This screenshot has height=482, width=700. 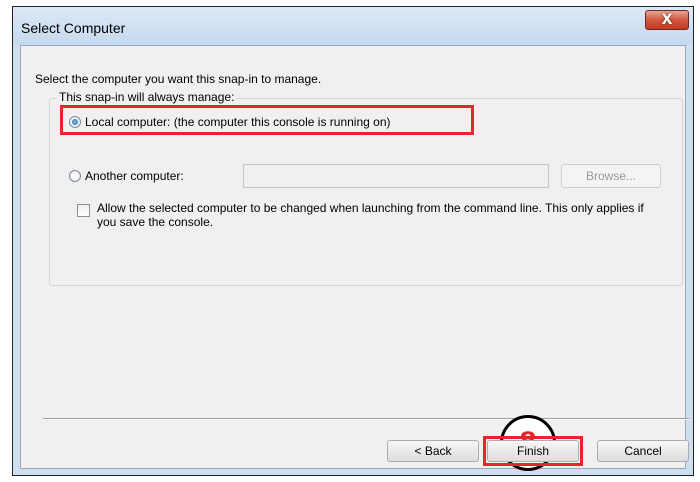 I want to click on close-button: X, so click(x=667, y=20).